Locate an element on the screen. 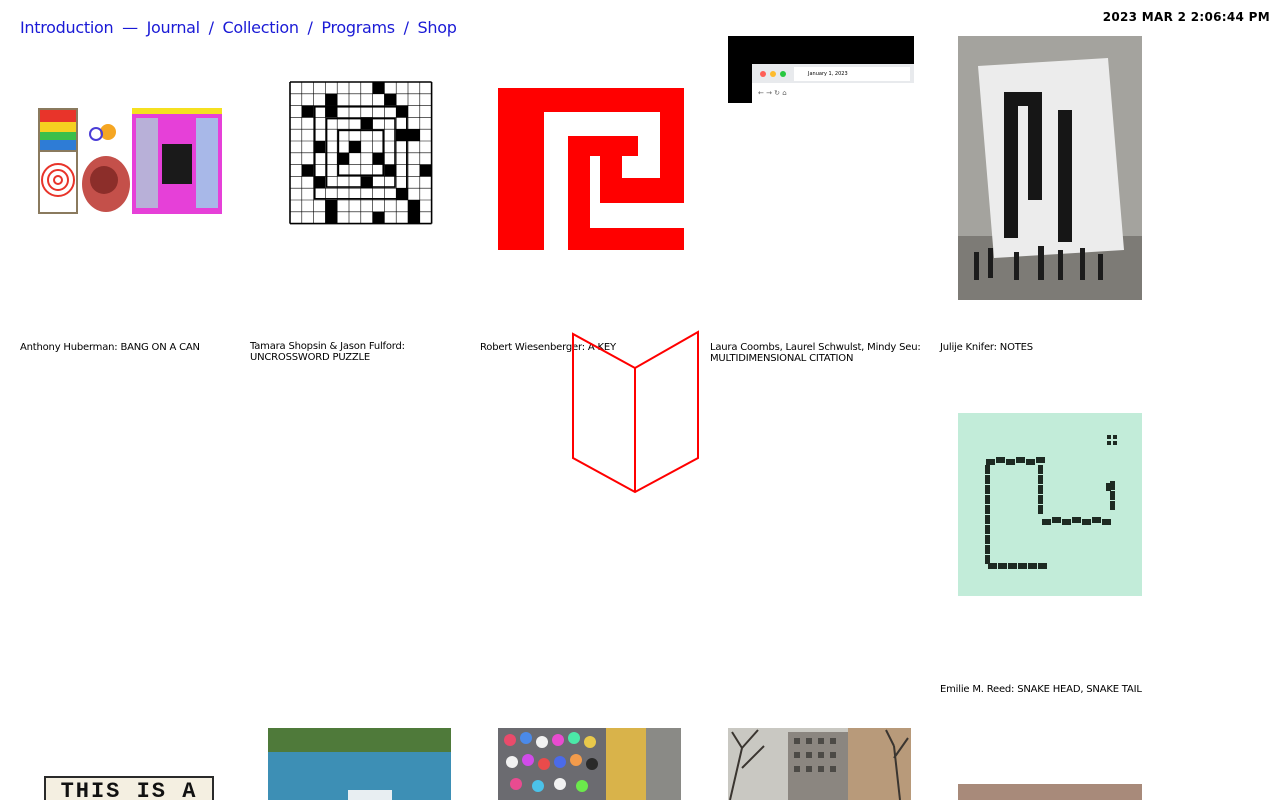 The image size is (1280, 800). street-photo-thumbnail is located at coordinates (819, 764).